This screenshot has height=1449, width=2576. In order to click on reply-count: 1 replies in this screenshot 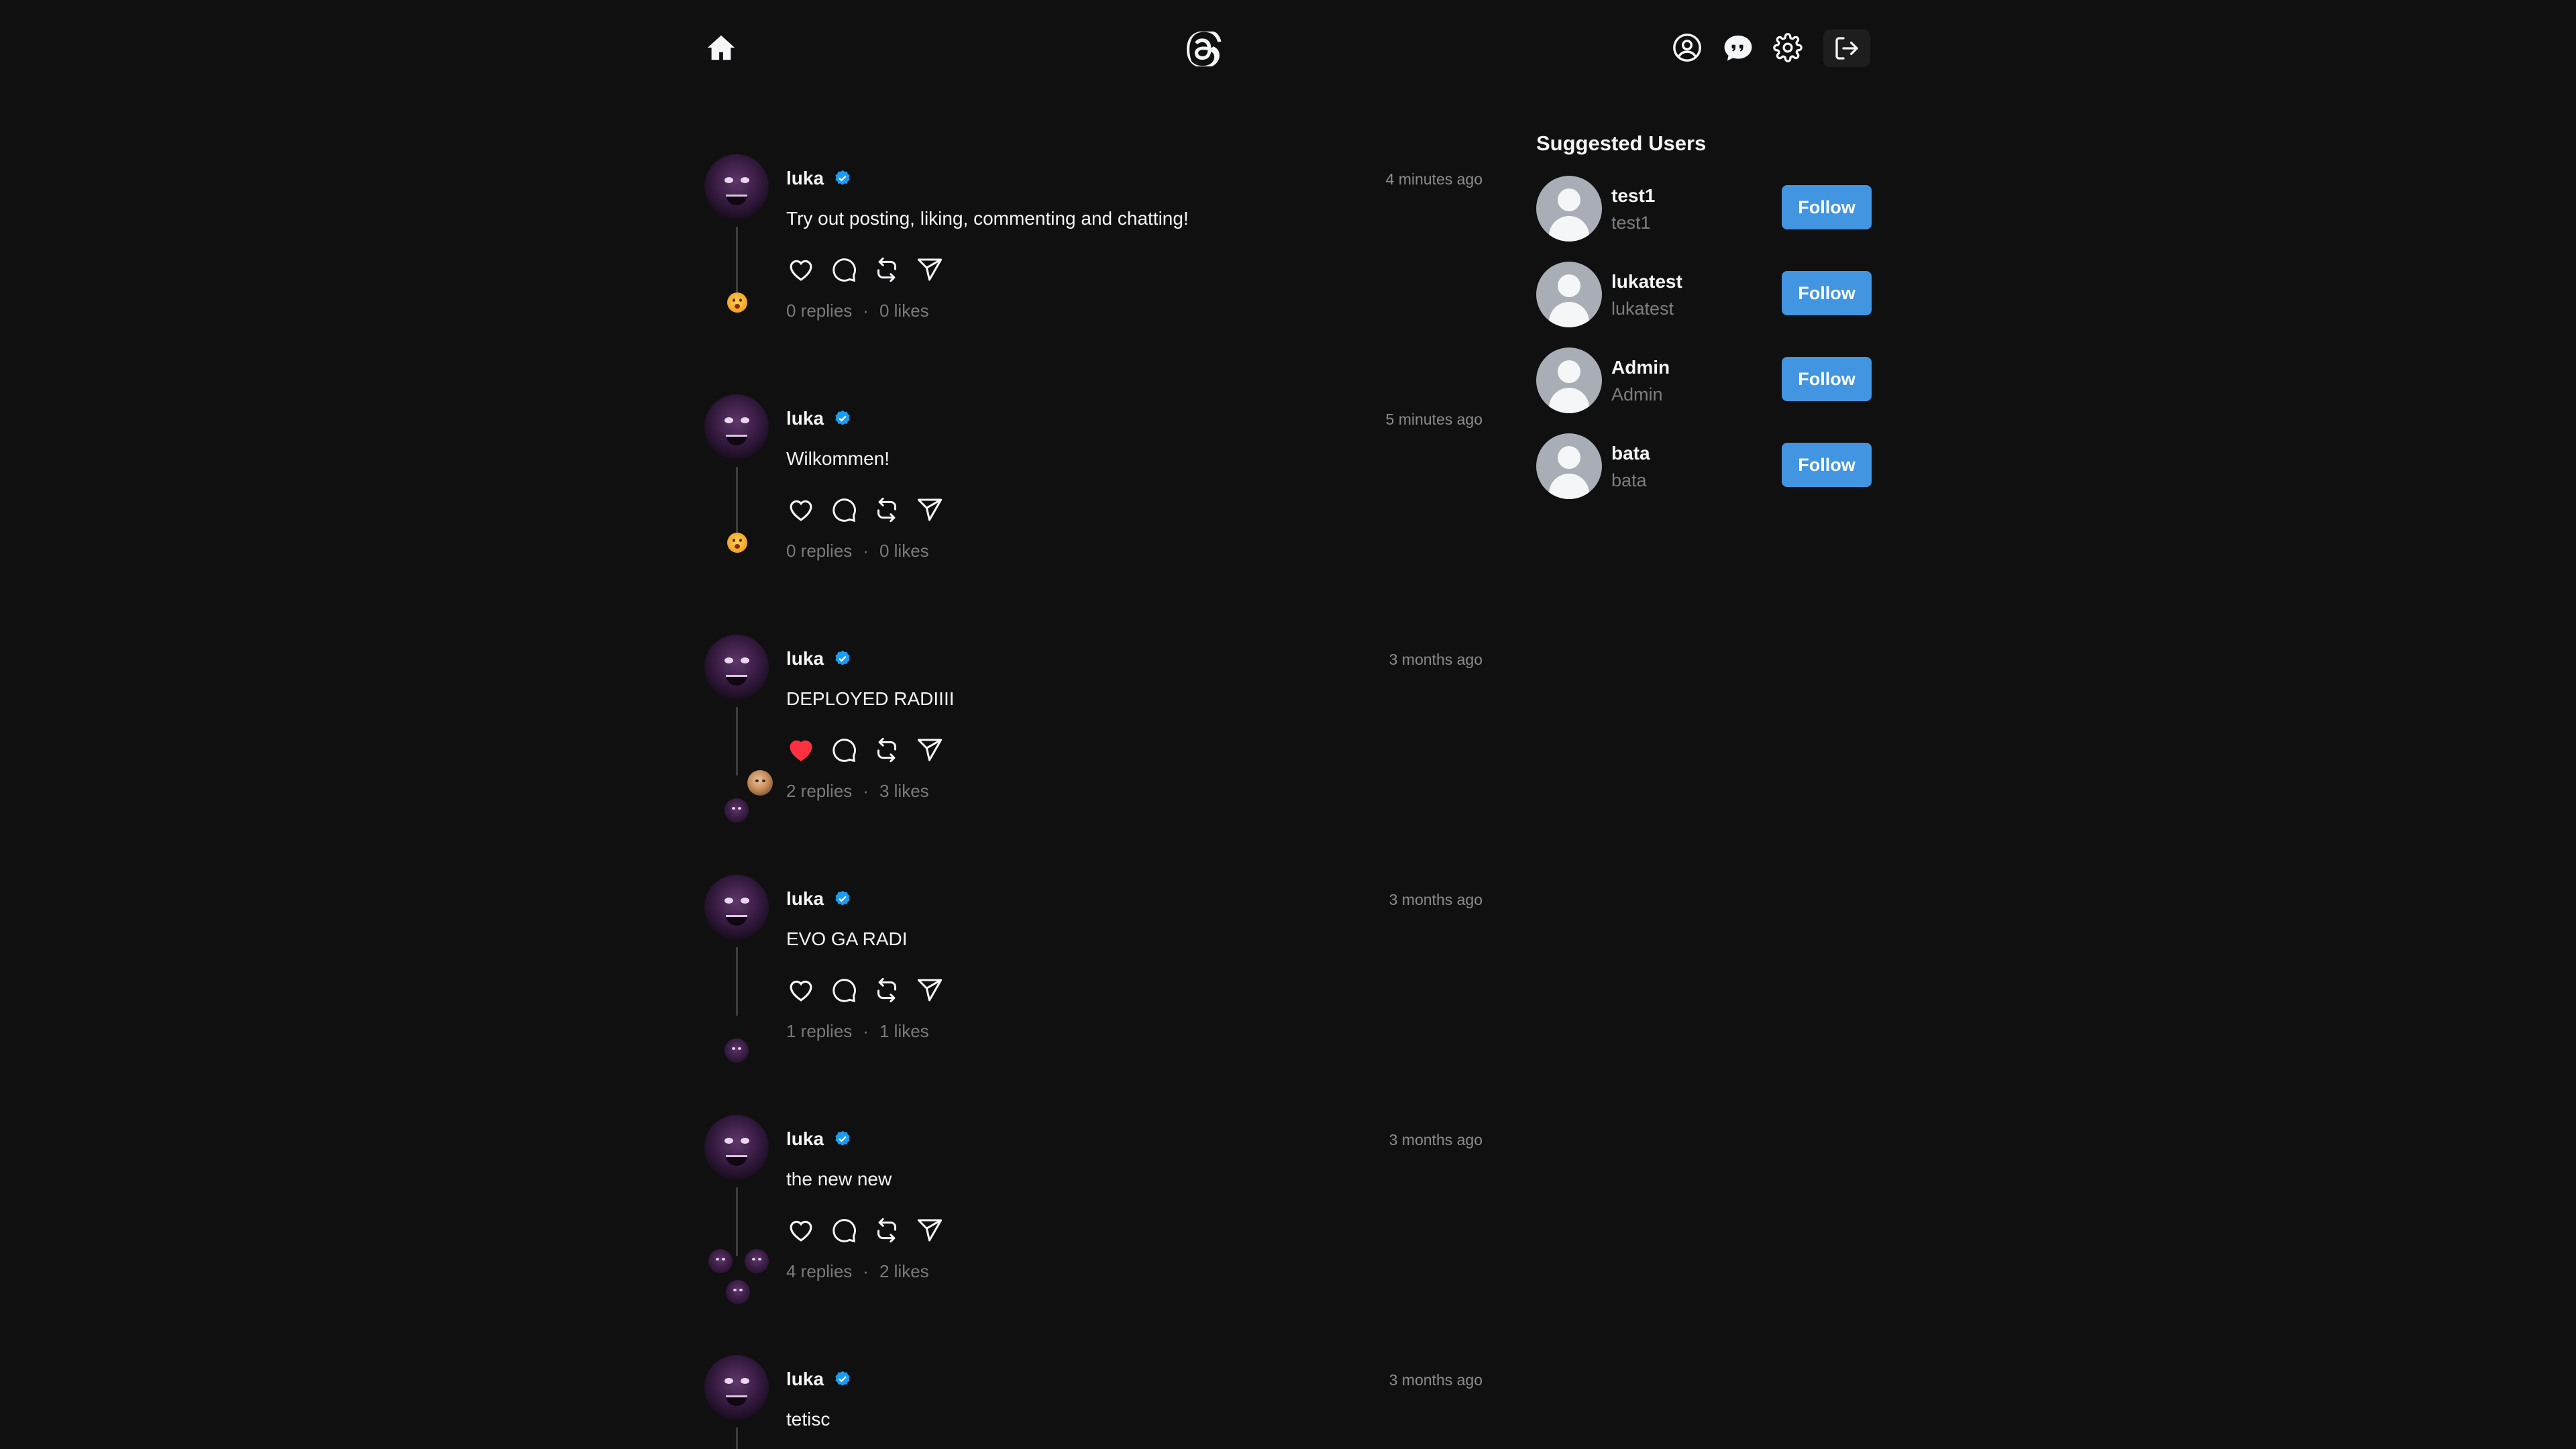, I will do `click(819, 1031)`.